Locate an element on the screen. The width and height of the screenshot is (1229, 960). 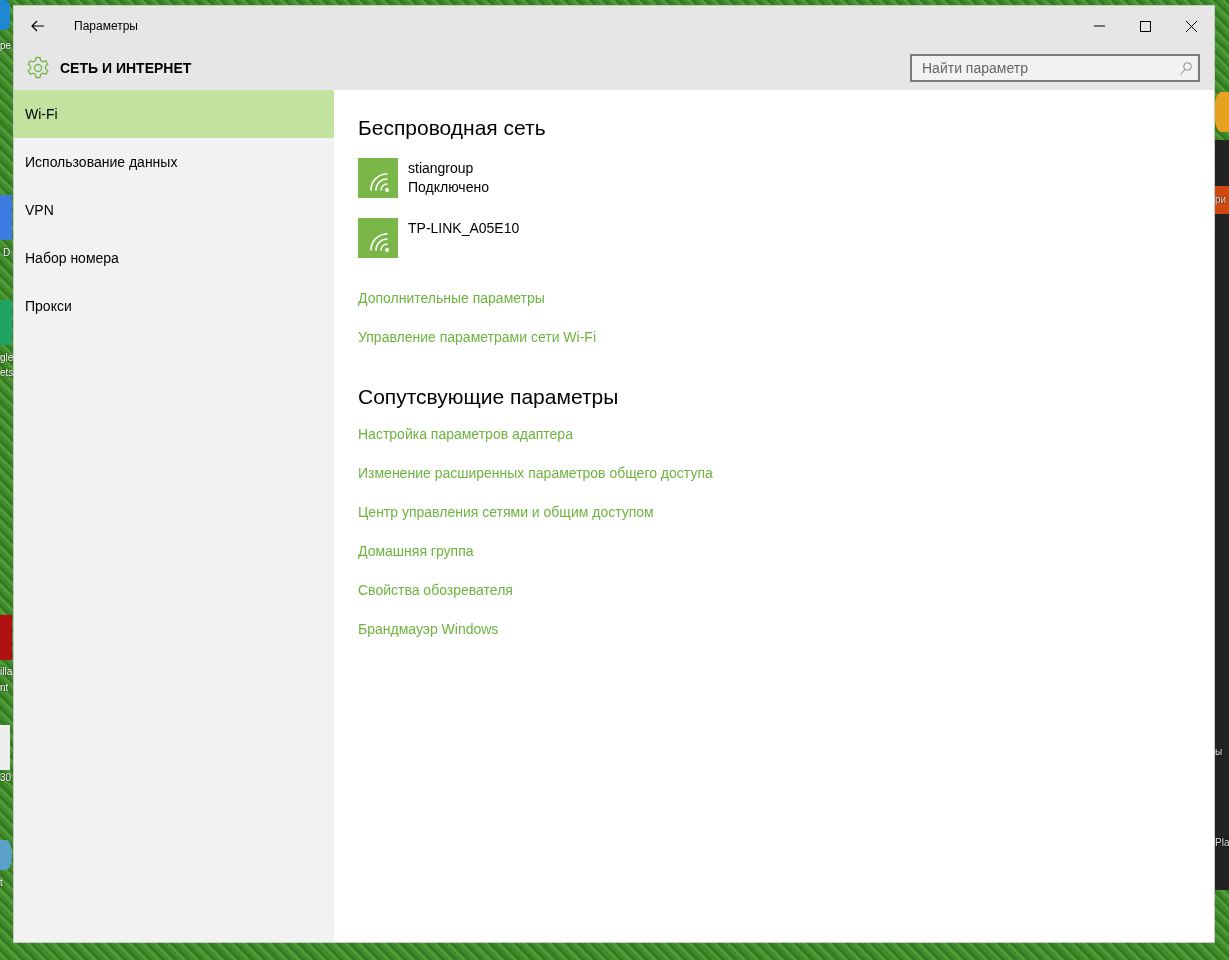
minimize-icon is located at coordinates (1099, 26).